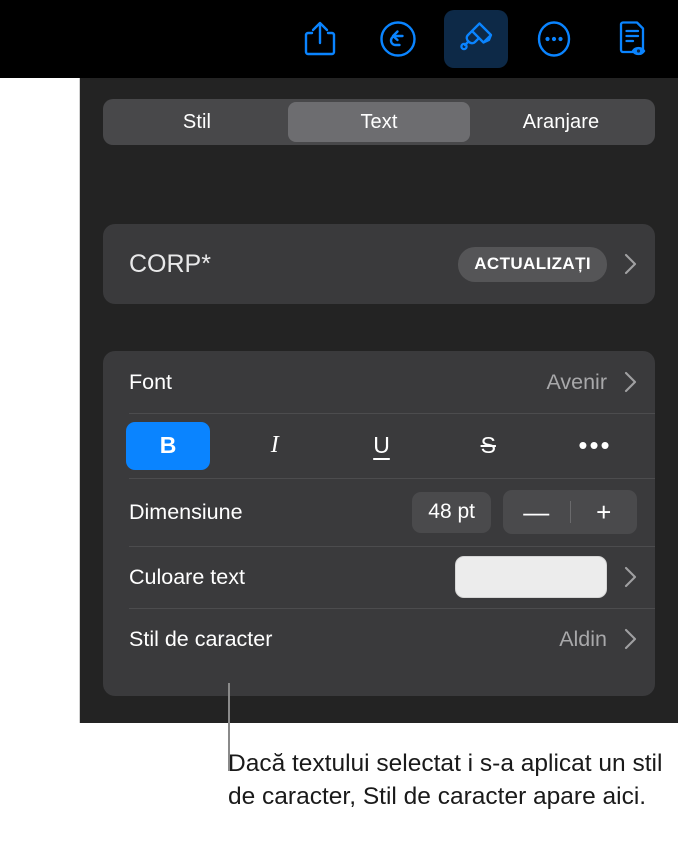 Image resolution: width=678 pixels, height=862 pixels. I want to click on text-style-buttons-row: B I U S •••, so click(379, 445).